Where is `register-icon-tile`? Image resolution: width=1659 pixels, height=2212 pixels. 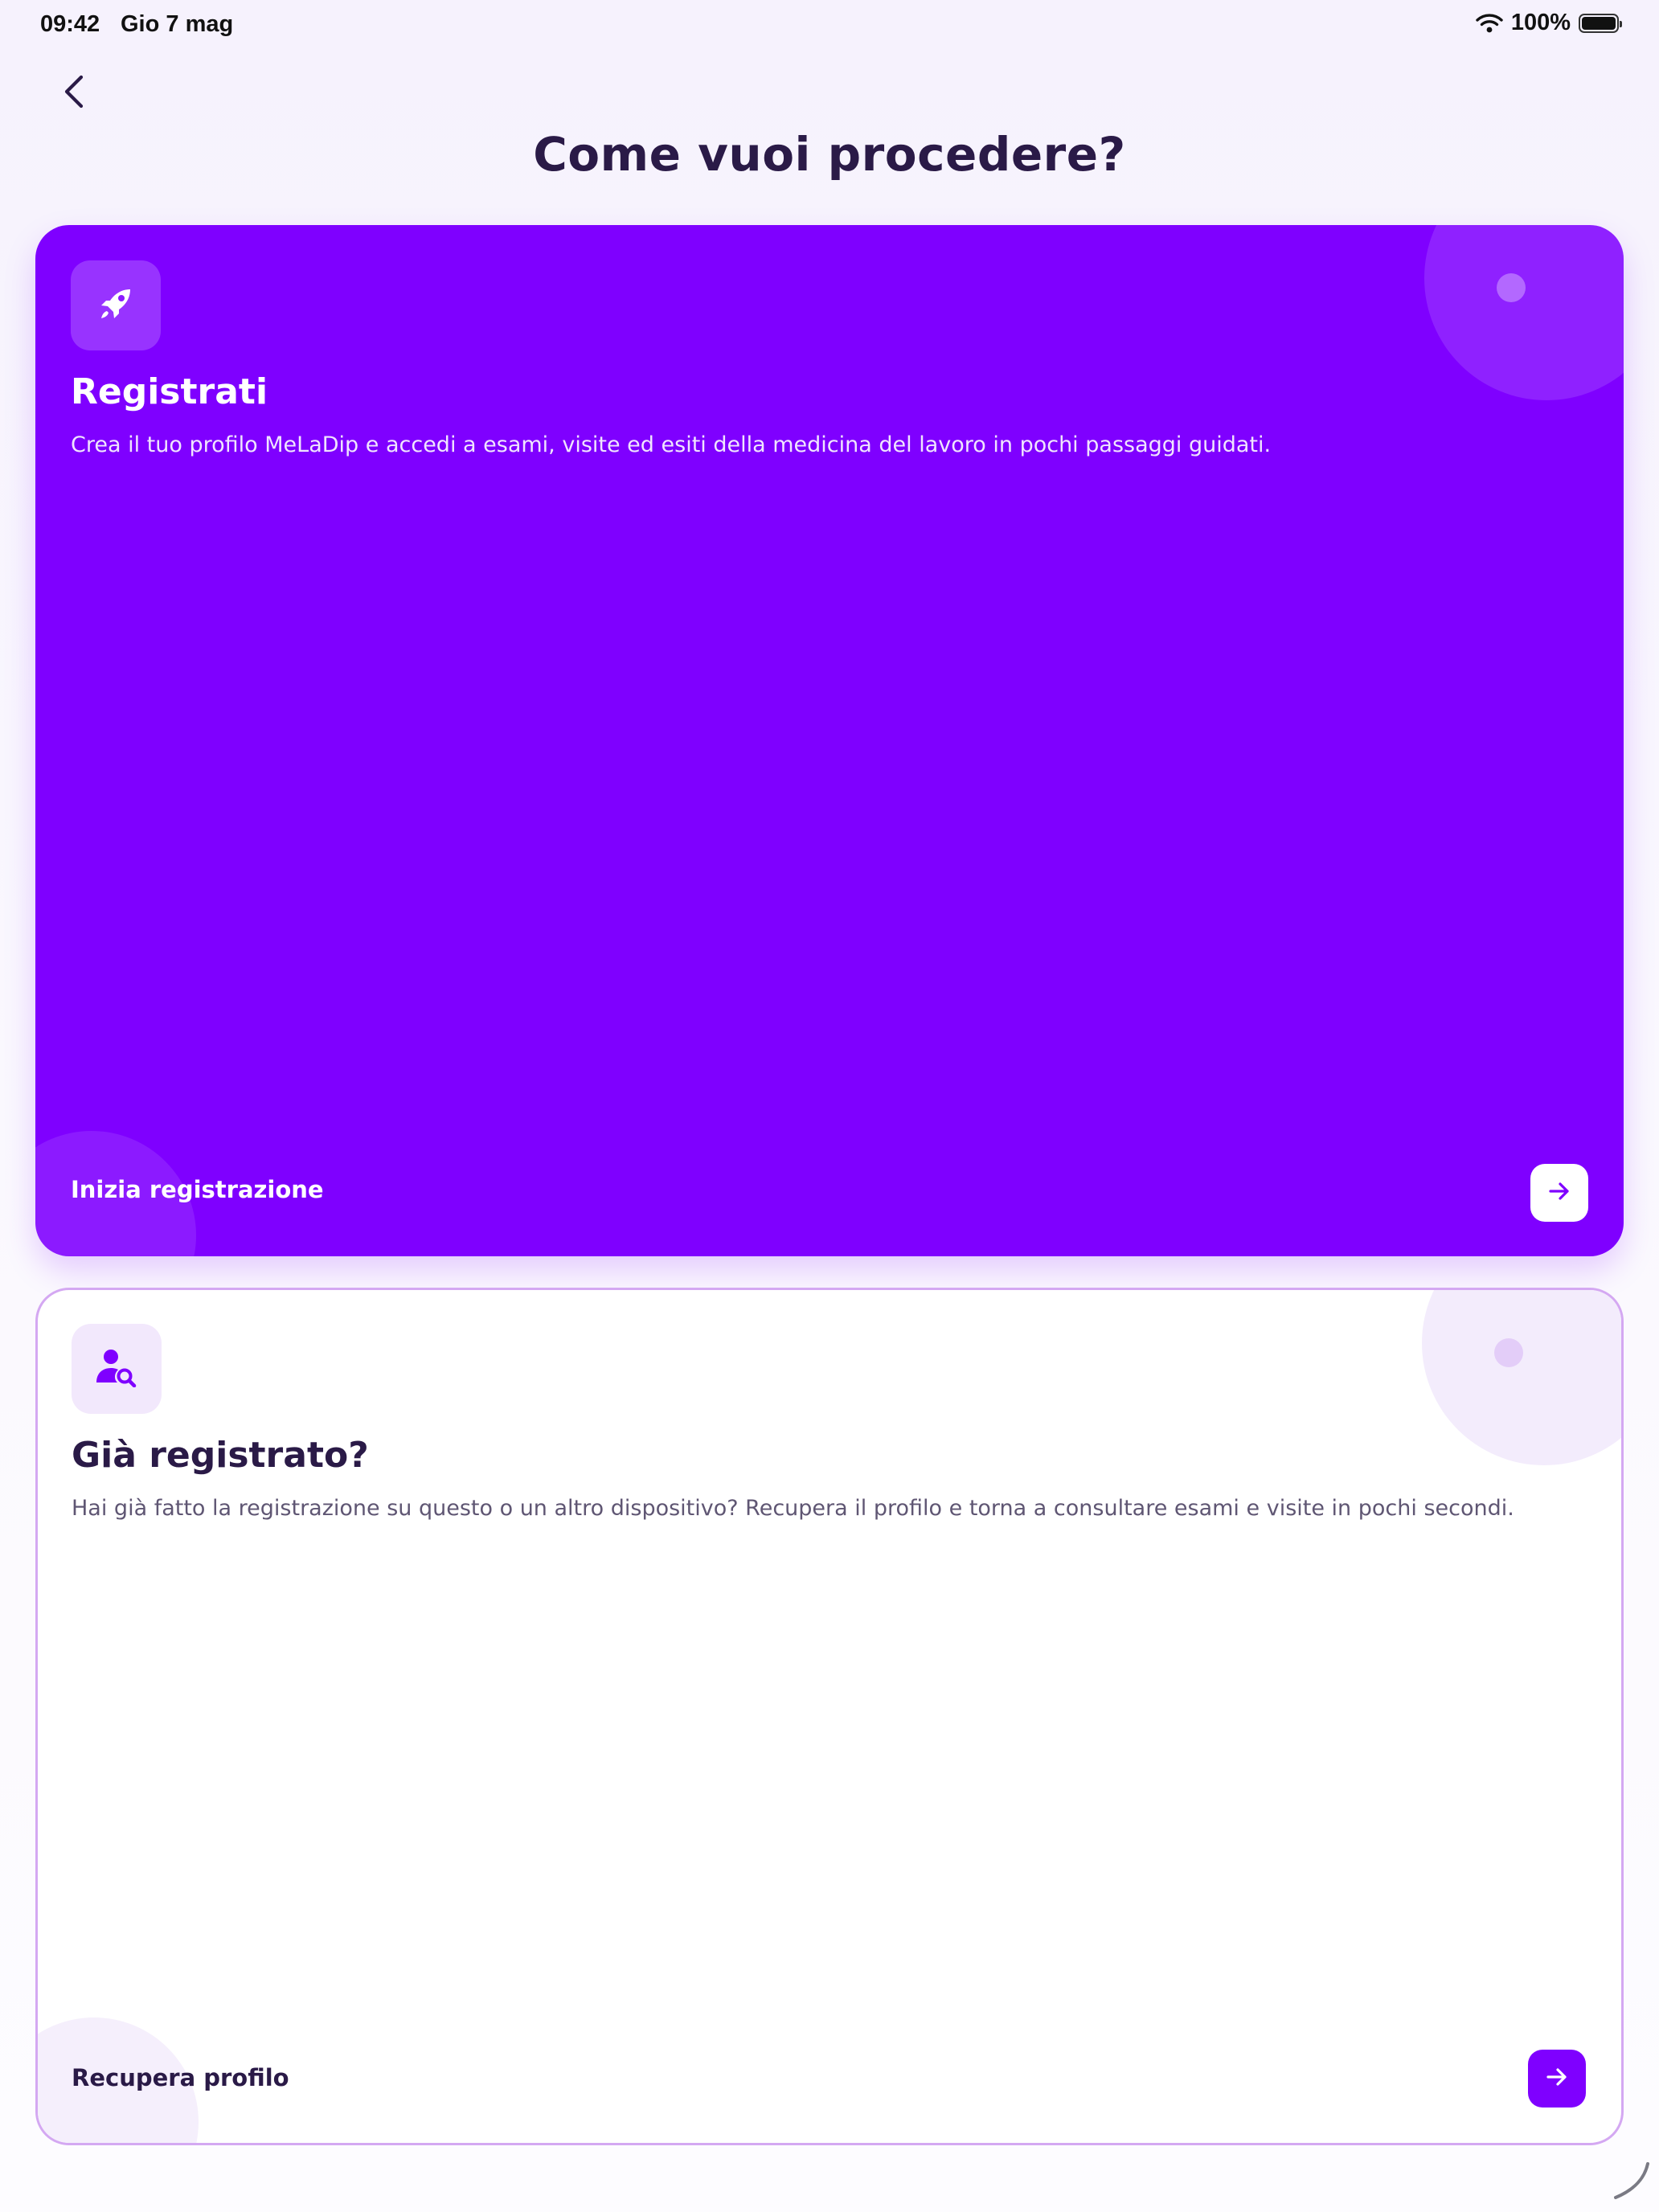
register-icon-tile is located at coordinates (116, 305).